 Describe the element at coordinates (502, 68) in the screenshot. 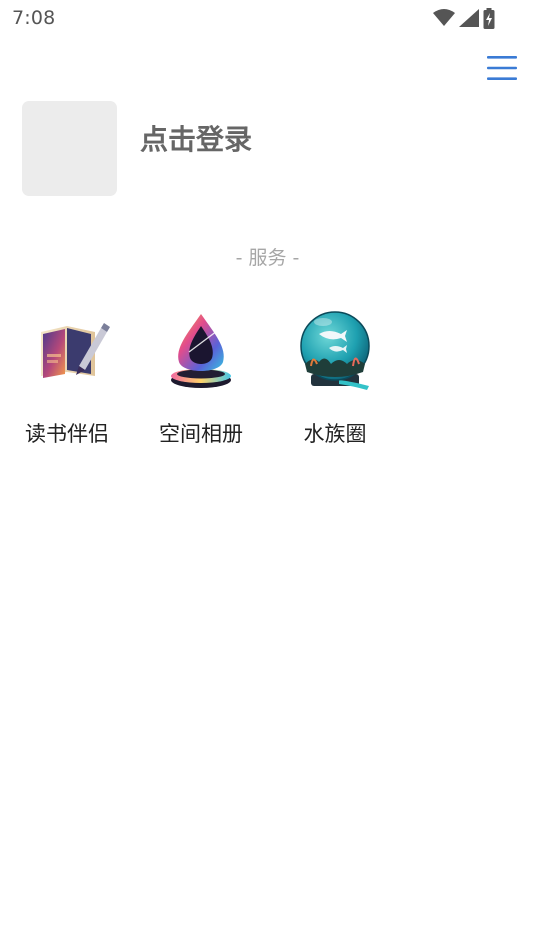

I see `menu-icon` at that location.